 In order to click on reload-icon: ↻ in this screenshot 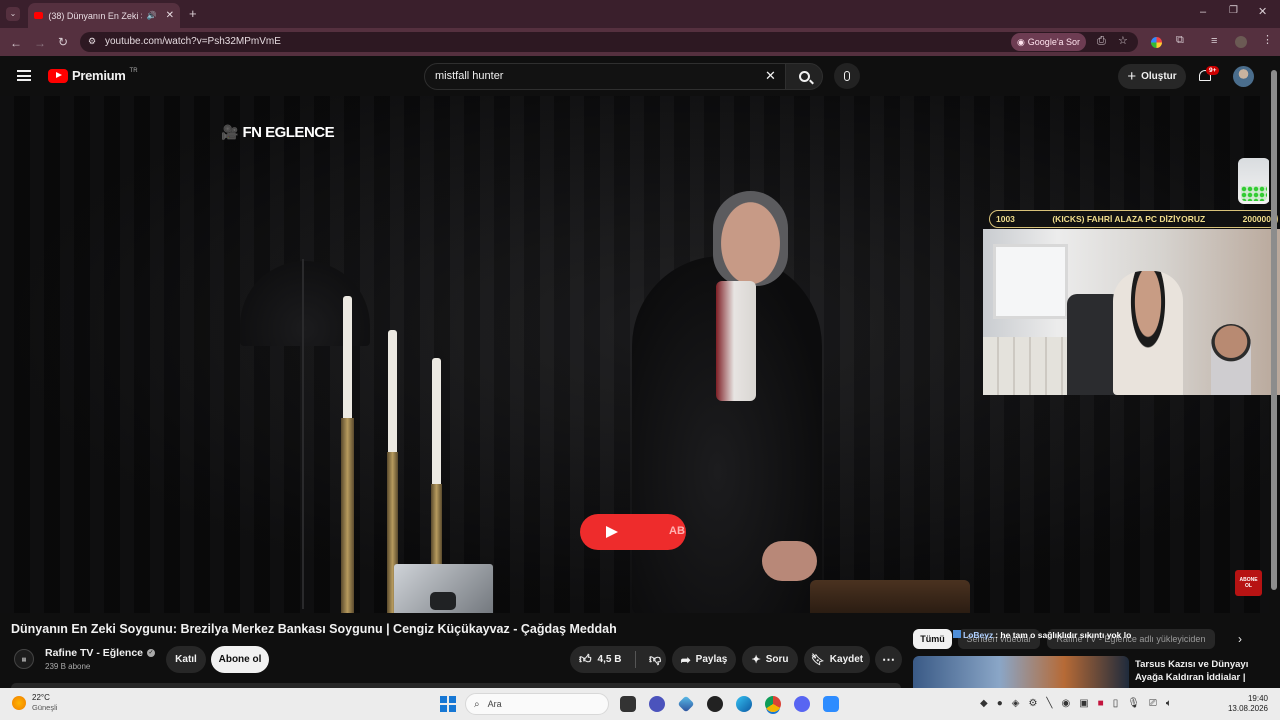, I will do `click(63, 42)`.